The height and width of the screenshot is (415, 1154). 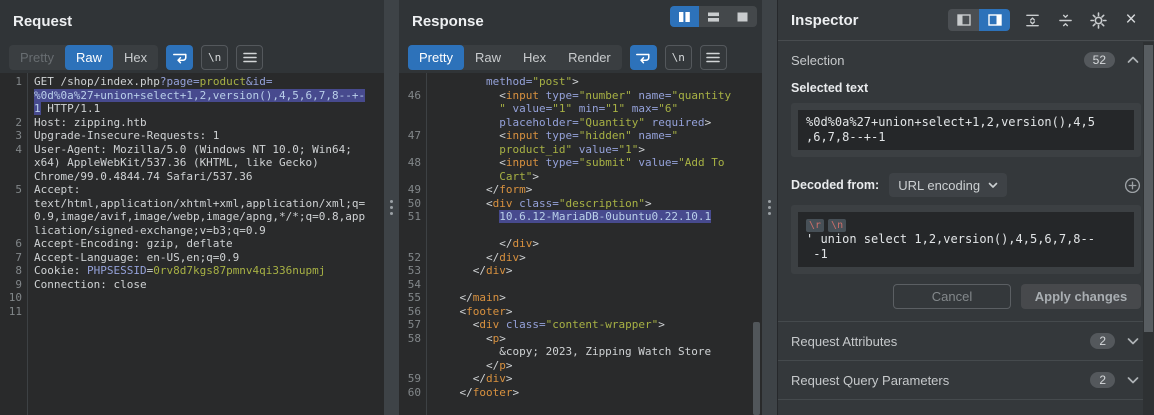 I want to click on line-number: 54, so click(x=414, y=284).